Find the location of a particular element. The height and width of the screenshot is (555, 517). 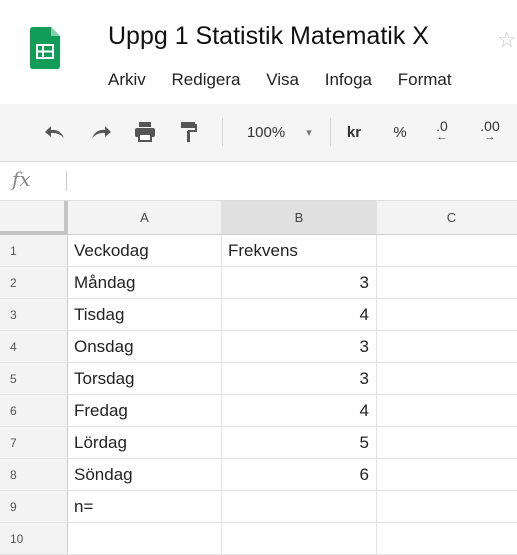

cell-a: Tisdag is located at coordinates (145, 315).